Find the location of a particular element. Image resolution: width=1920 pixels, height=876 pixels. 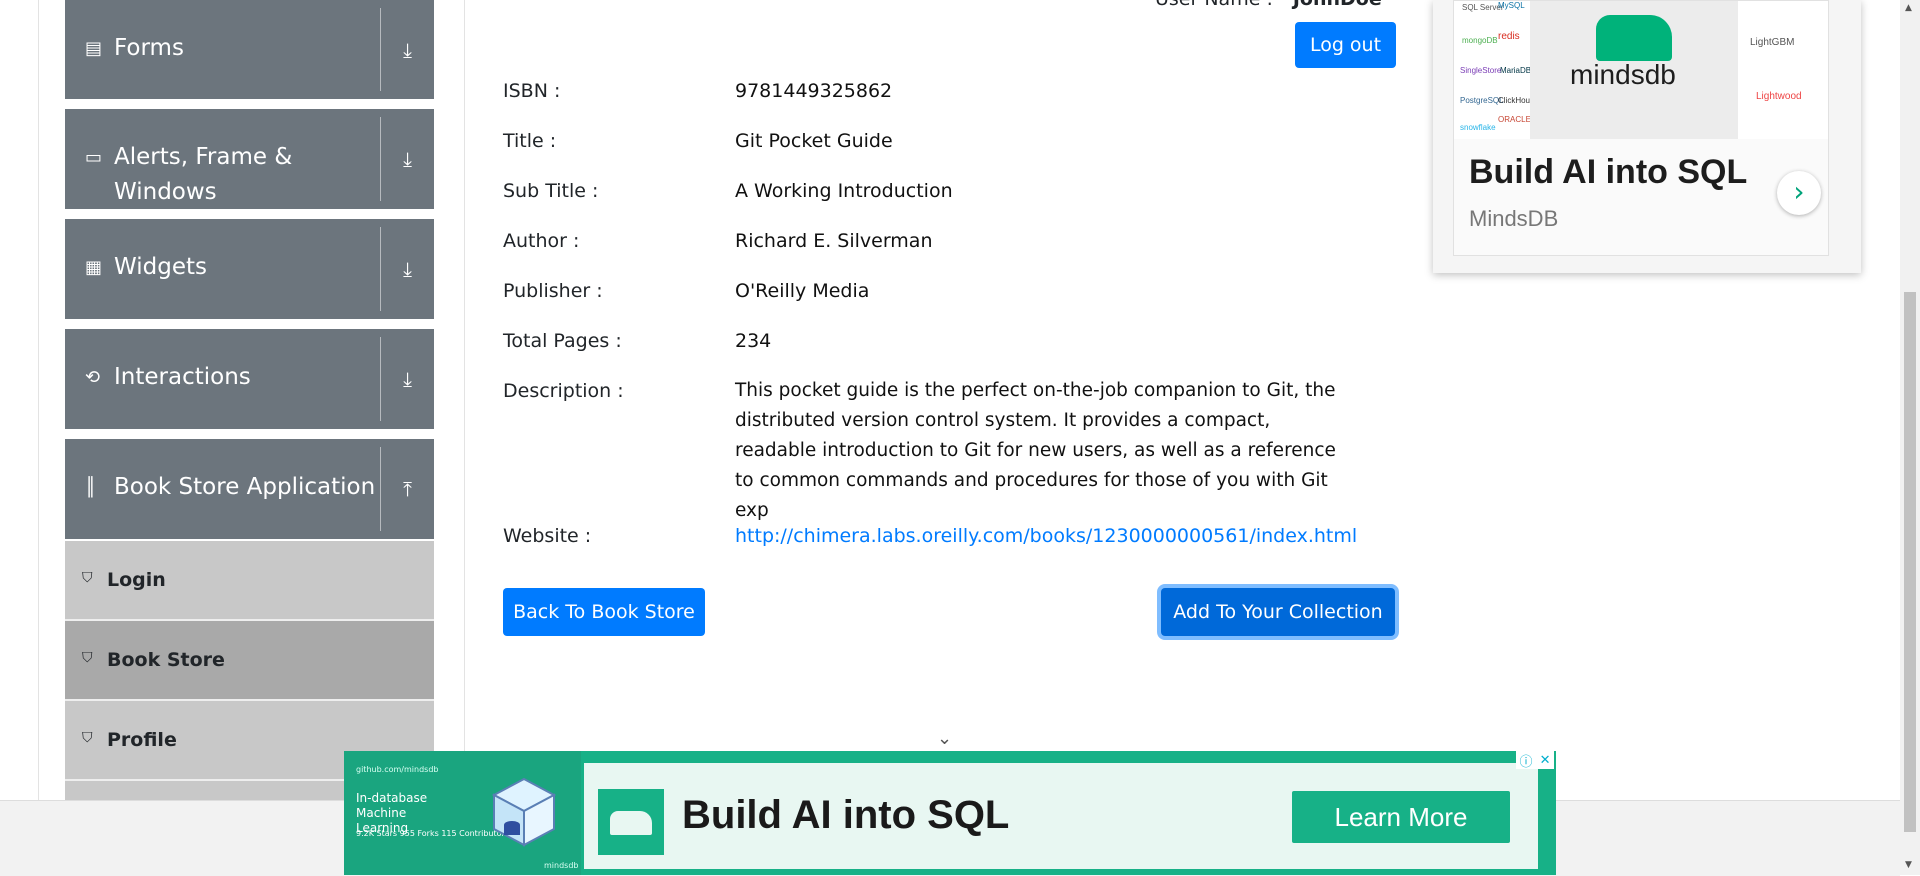

mindsdb-logo-icon is located at coordinates (631, 822).